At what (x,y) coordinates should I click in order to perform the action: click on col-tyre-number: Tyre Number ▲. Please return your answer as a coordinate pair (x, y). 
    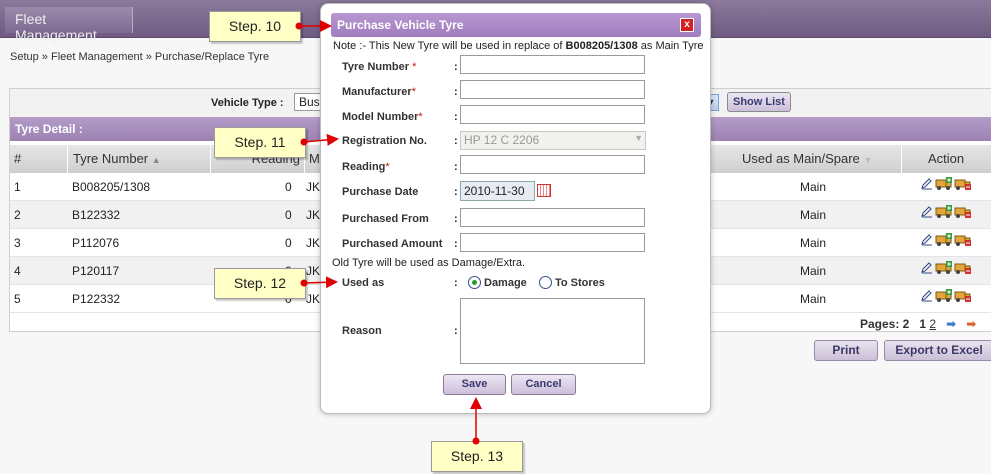
    Looking at the image, I should click on (139, 159).